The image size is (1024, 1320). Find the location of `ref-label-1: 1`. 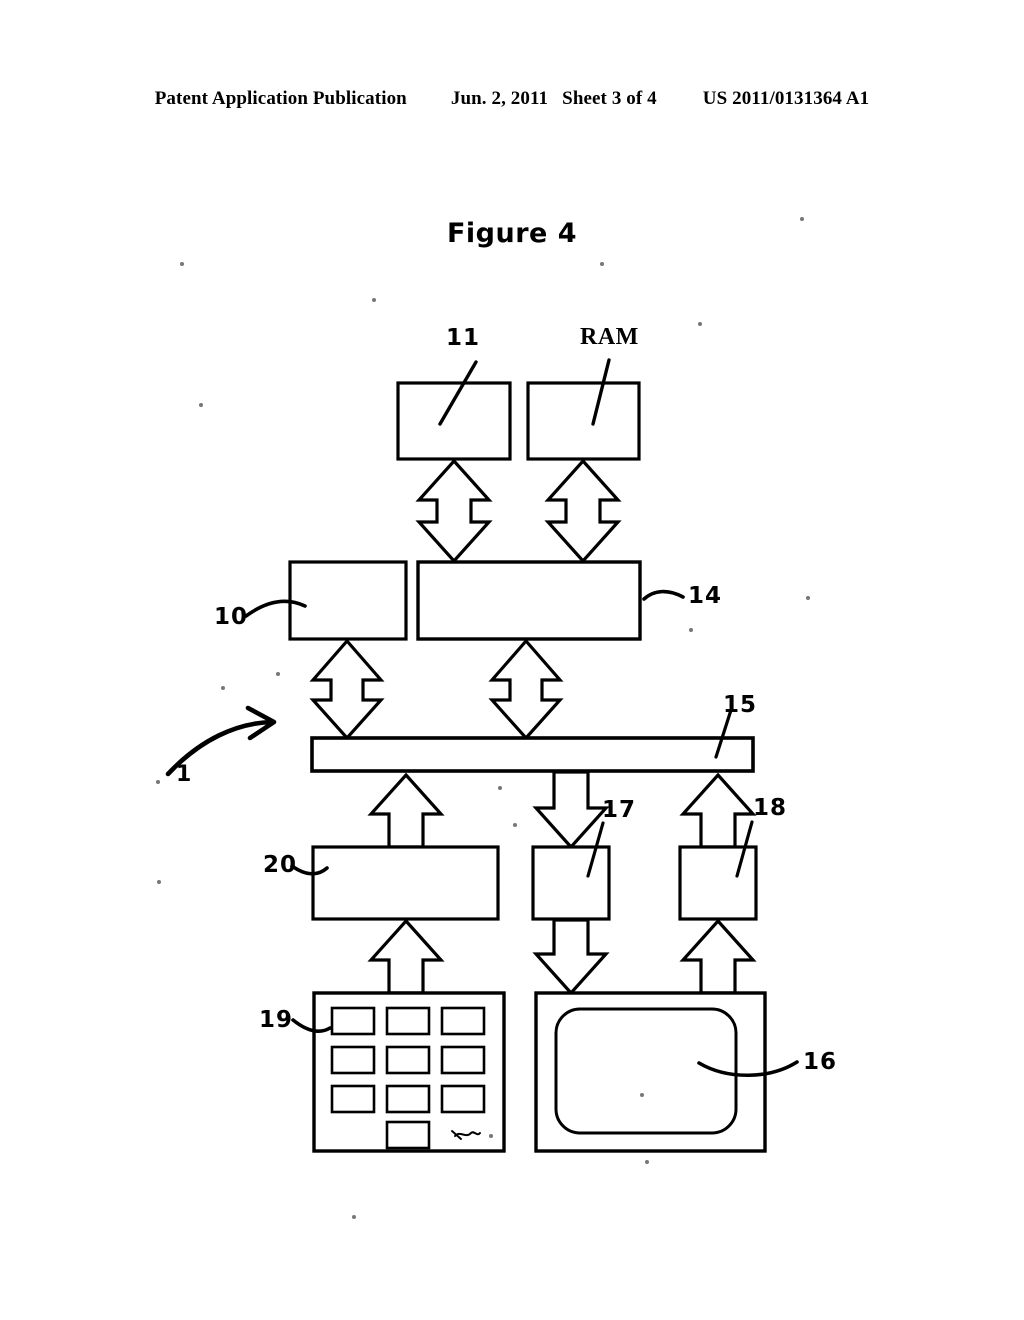

ref-label-1: 1 is located at coordinates (184, 774).